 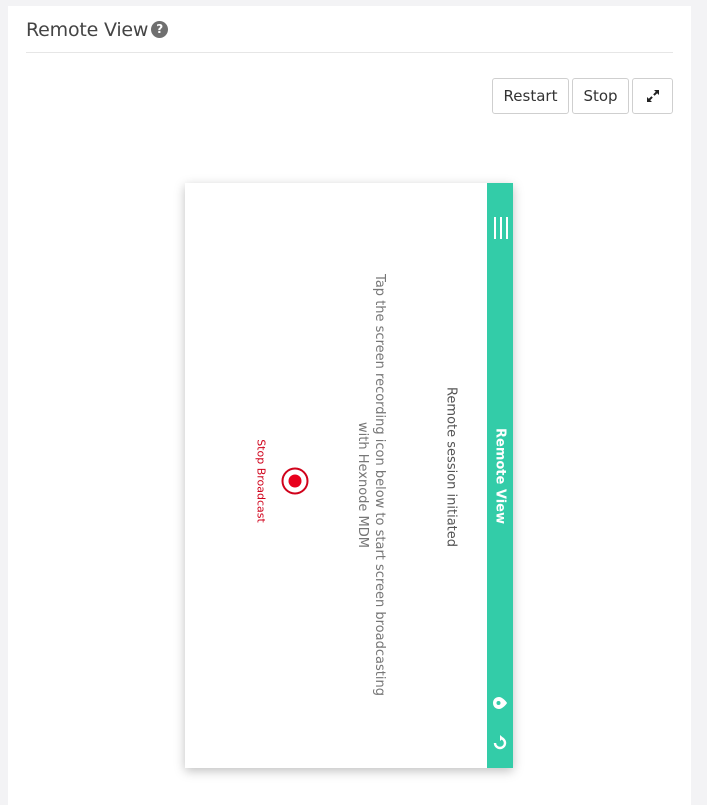 I want to click on app-bar-title: Remote View, so click(x=500, y=476).